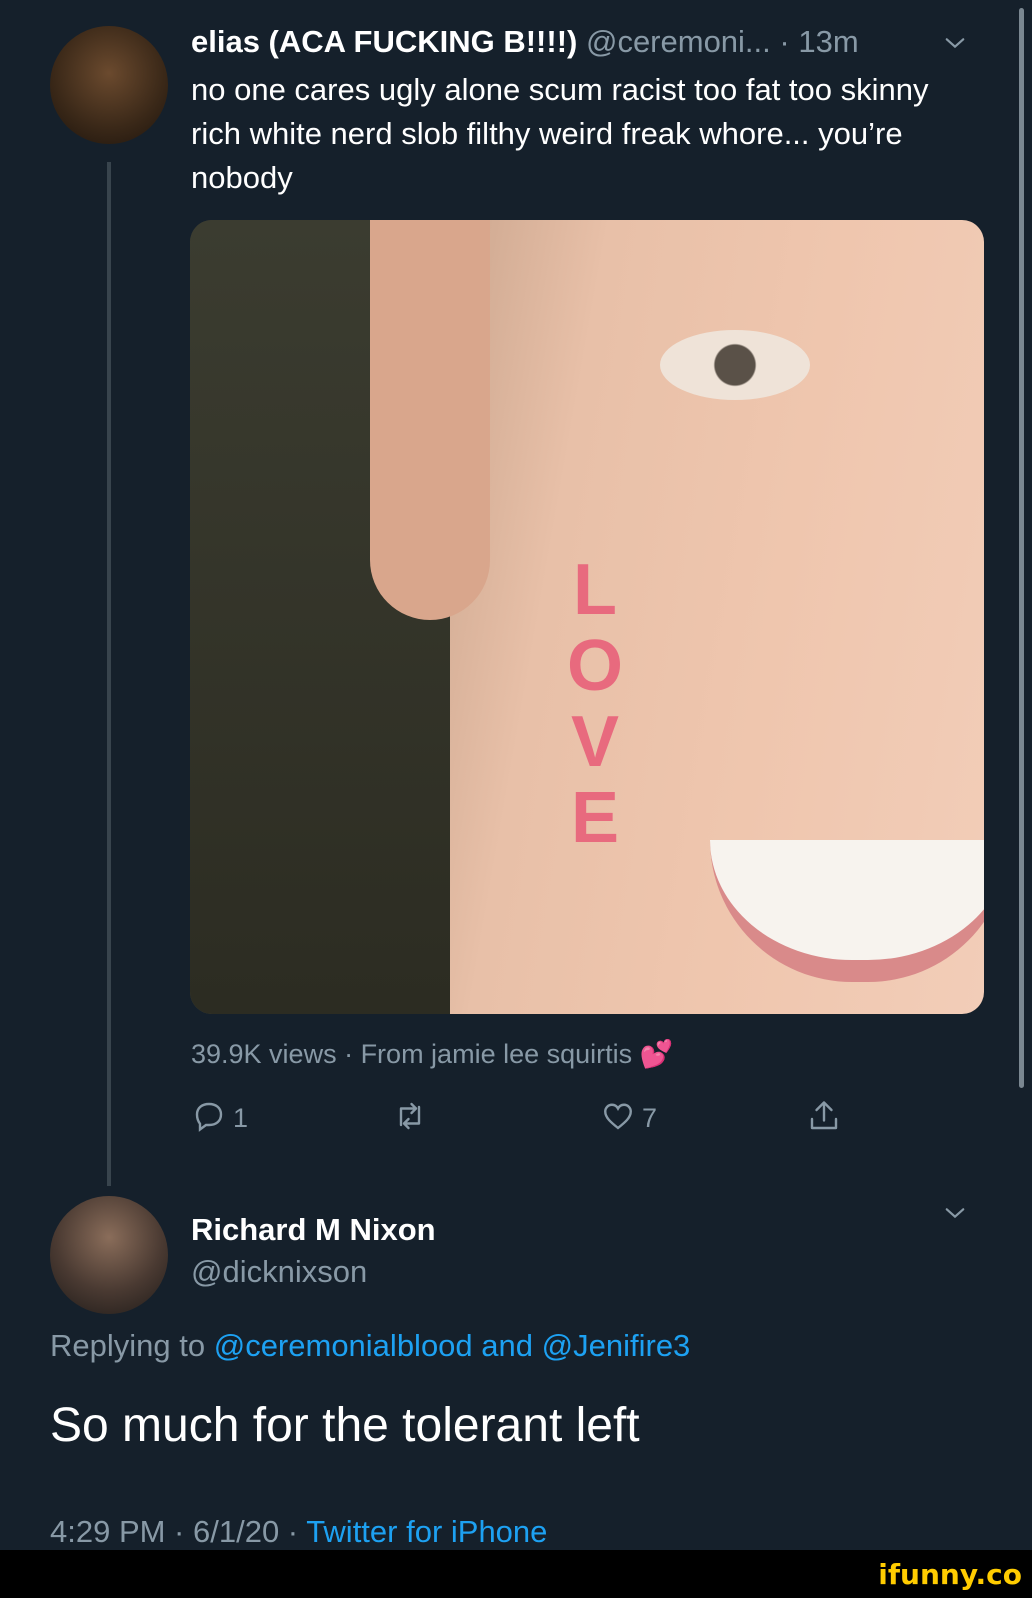 The image size is (1032, 1598). Describe the element at coordinates (595, 702) in the screenshot. I see `media-overlay-text: LOVE` at that location.